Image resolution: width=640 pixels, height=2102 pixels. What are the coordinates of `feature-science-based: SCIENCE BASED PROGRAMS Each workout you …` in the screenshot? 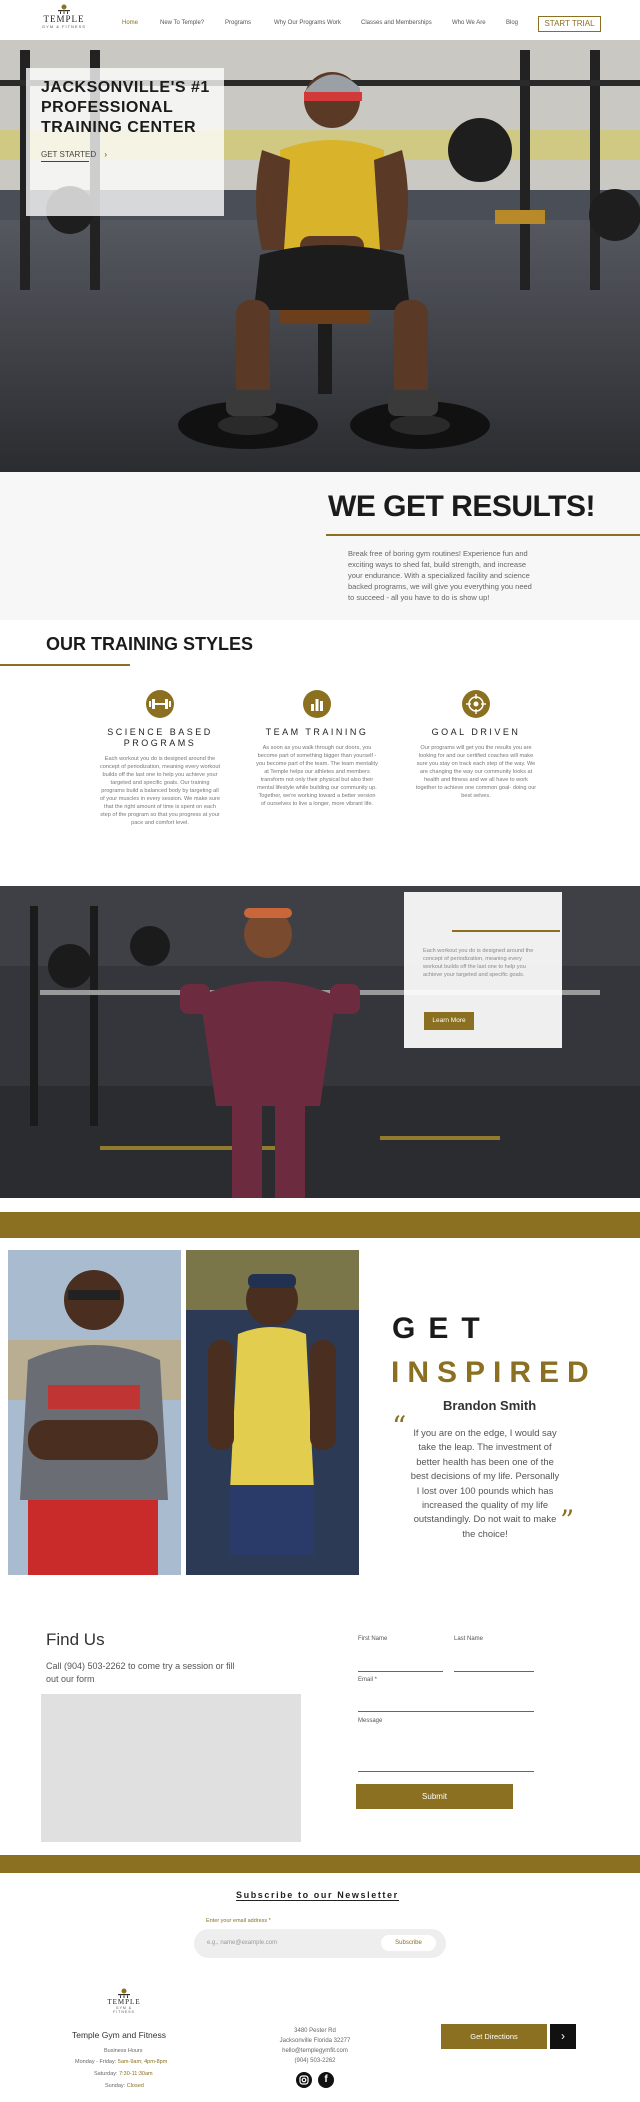 It's located at (160, 758).